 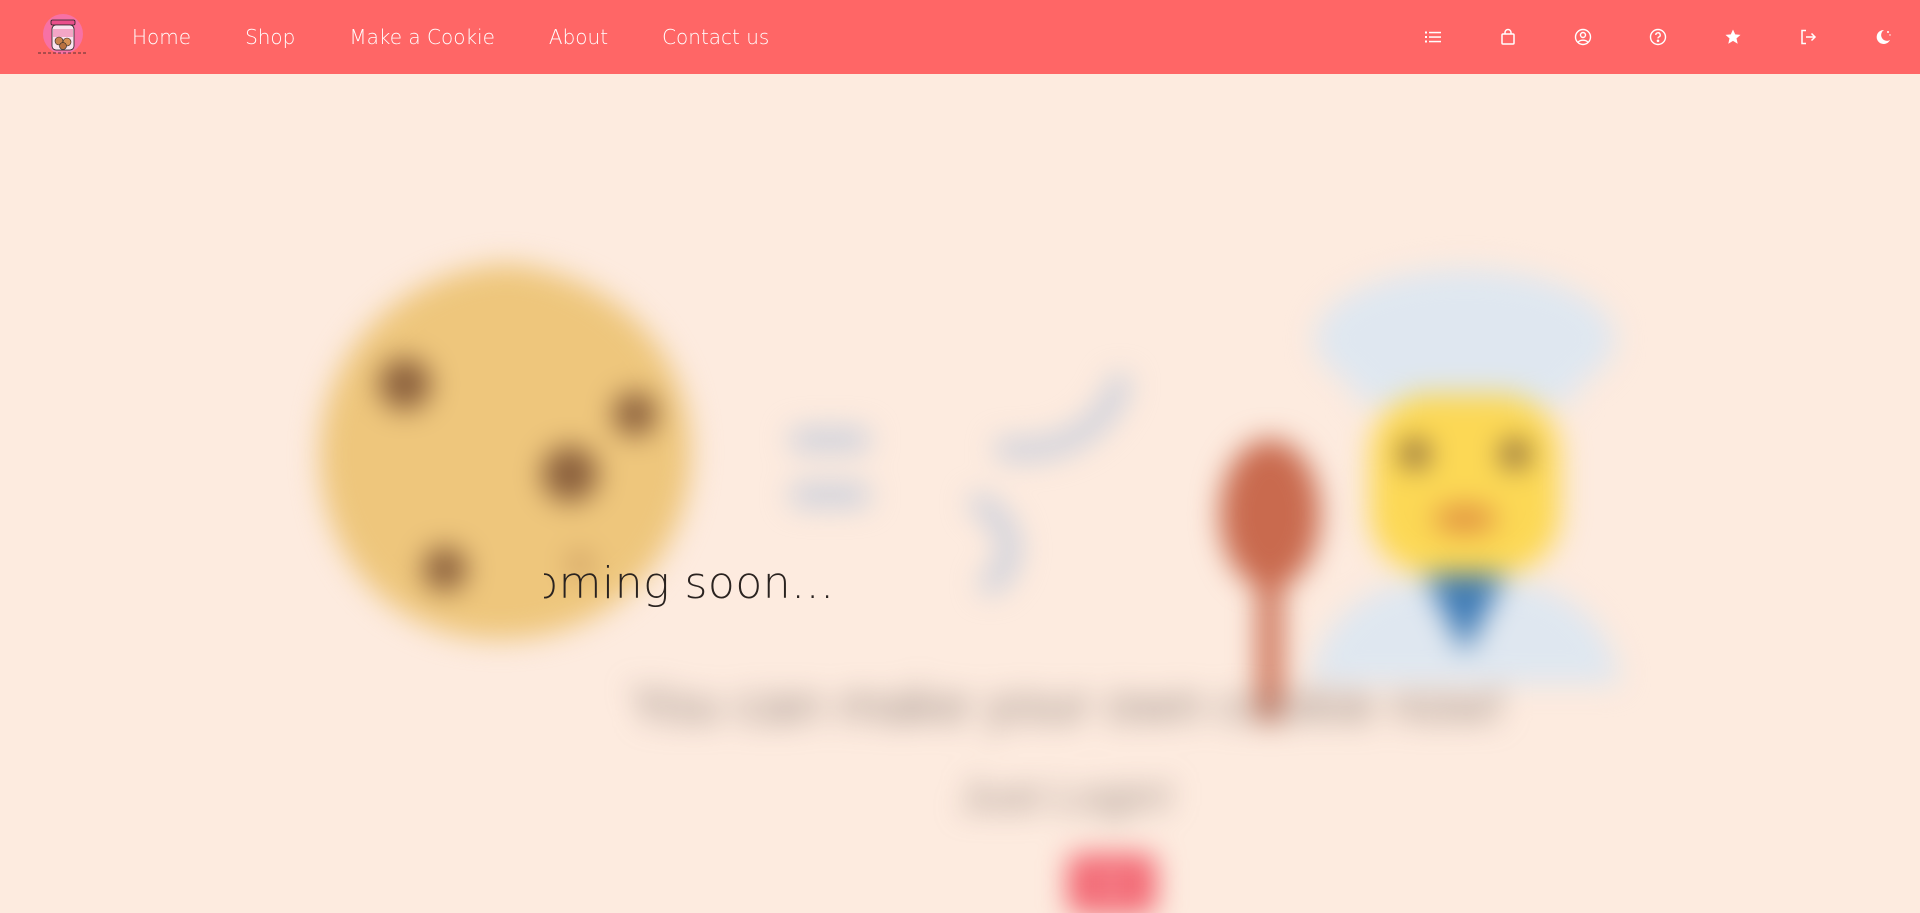 I want to click on theme-toggle-icon, so click(x=1883, y=37).